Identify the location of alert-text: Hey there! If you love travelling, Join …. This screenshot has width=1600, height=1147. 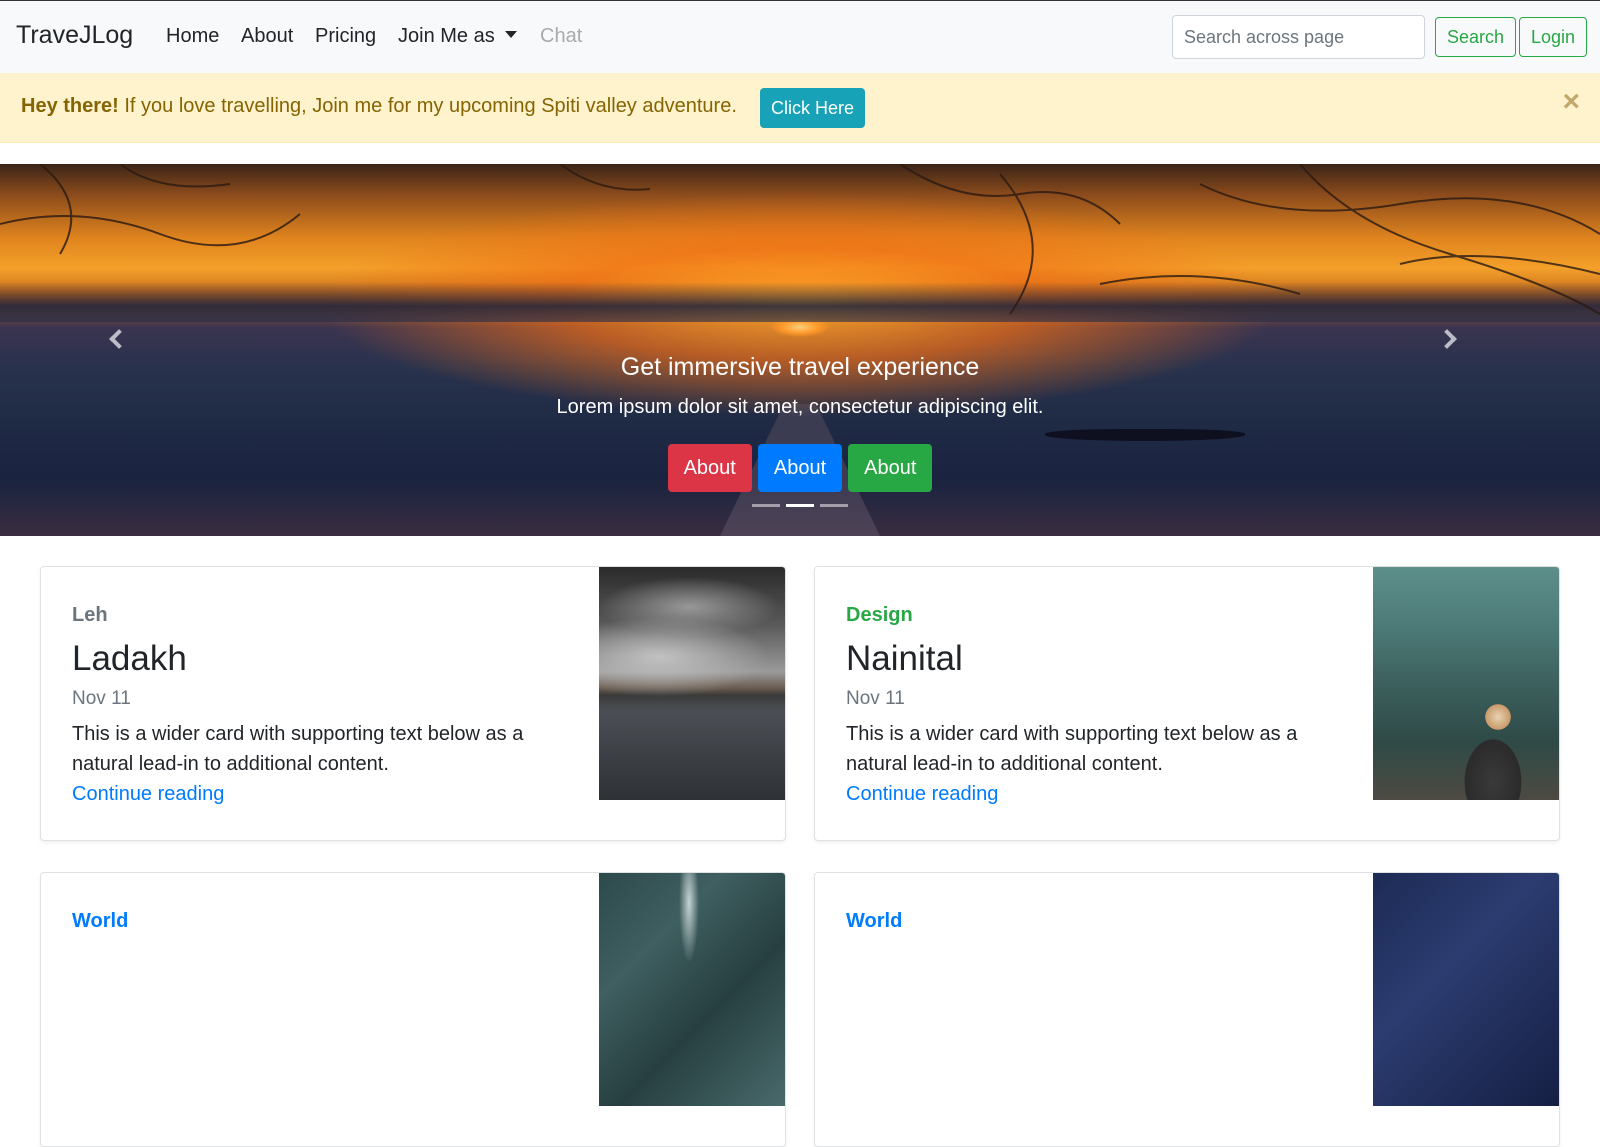
(379, 106).